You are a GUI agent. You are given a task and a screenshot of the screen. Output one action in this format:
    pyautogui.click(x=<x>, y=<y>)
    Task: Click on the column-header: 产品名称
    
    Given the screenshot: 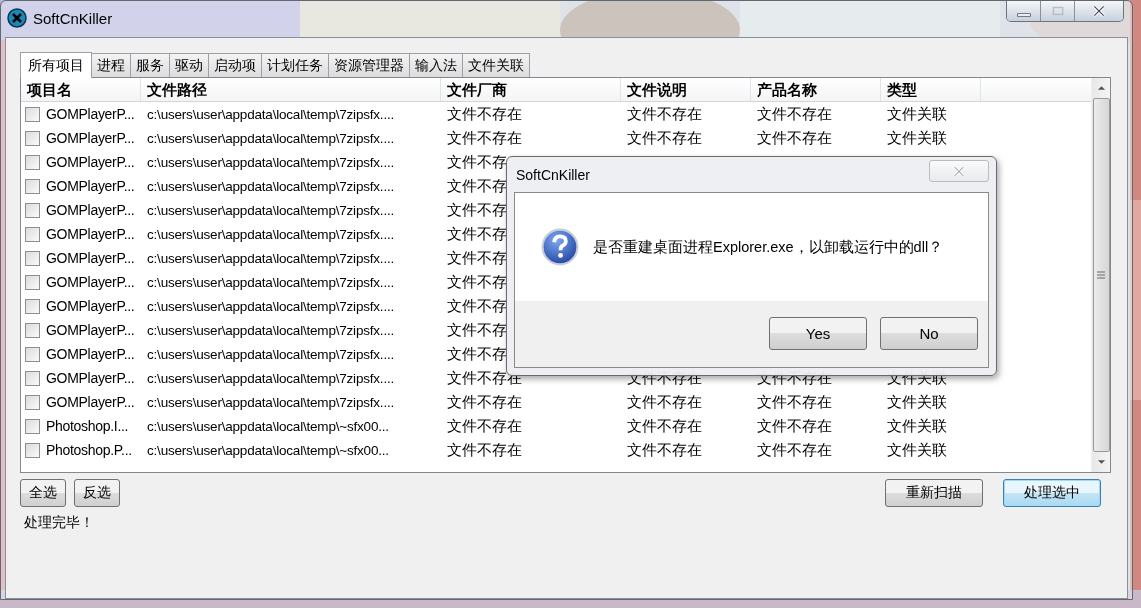 What is the action you would take?
    pyautogui.click(x=816, y=89)
    